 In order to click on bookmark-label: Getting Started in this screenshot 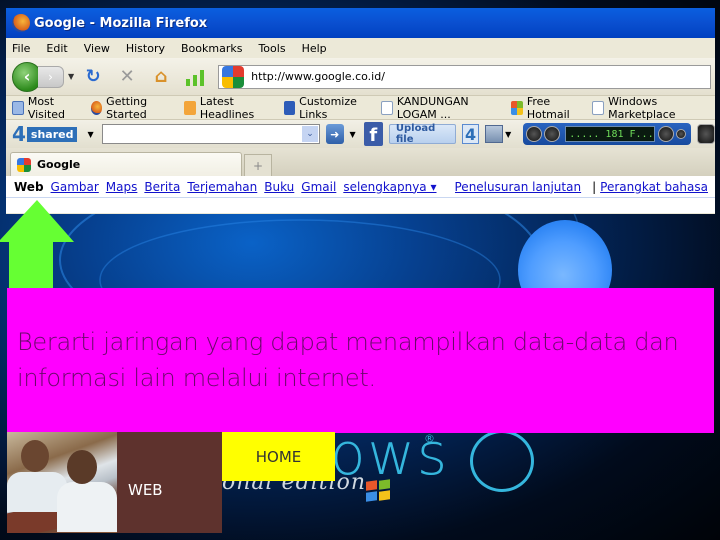, I will do `click(127, 107)`.